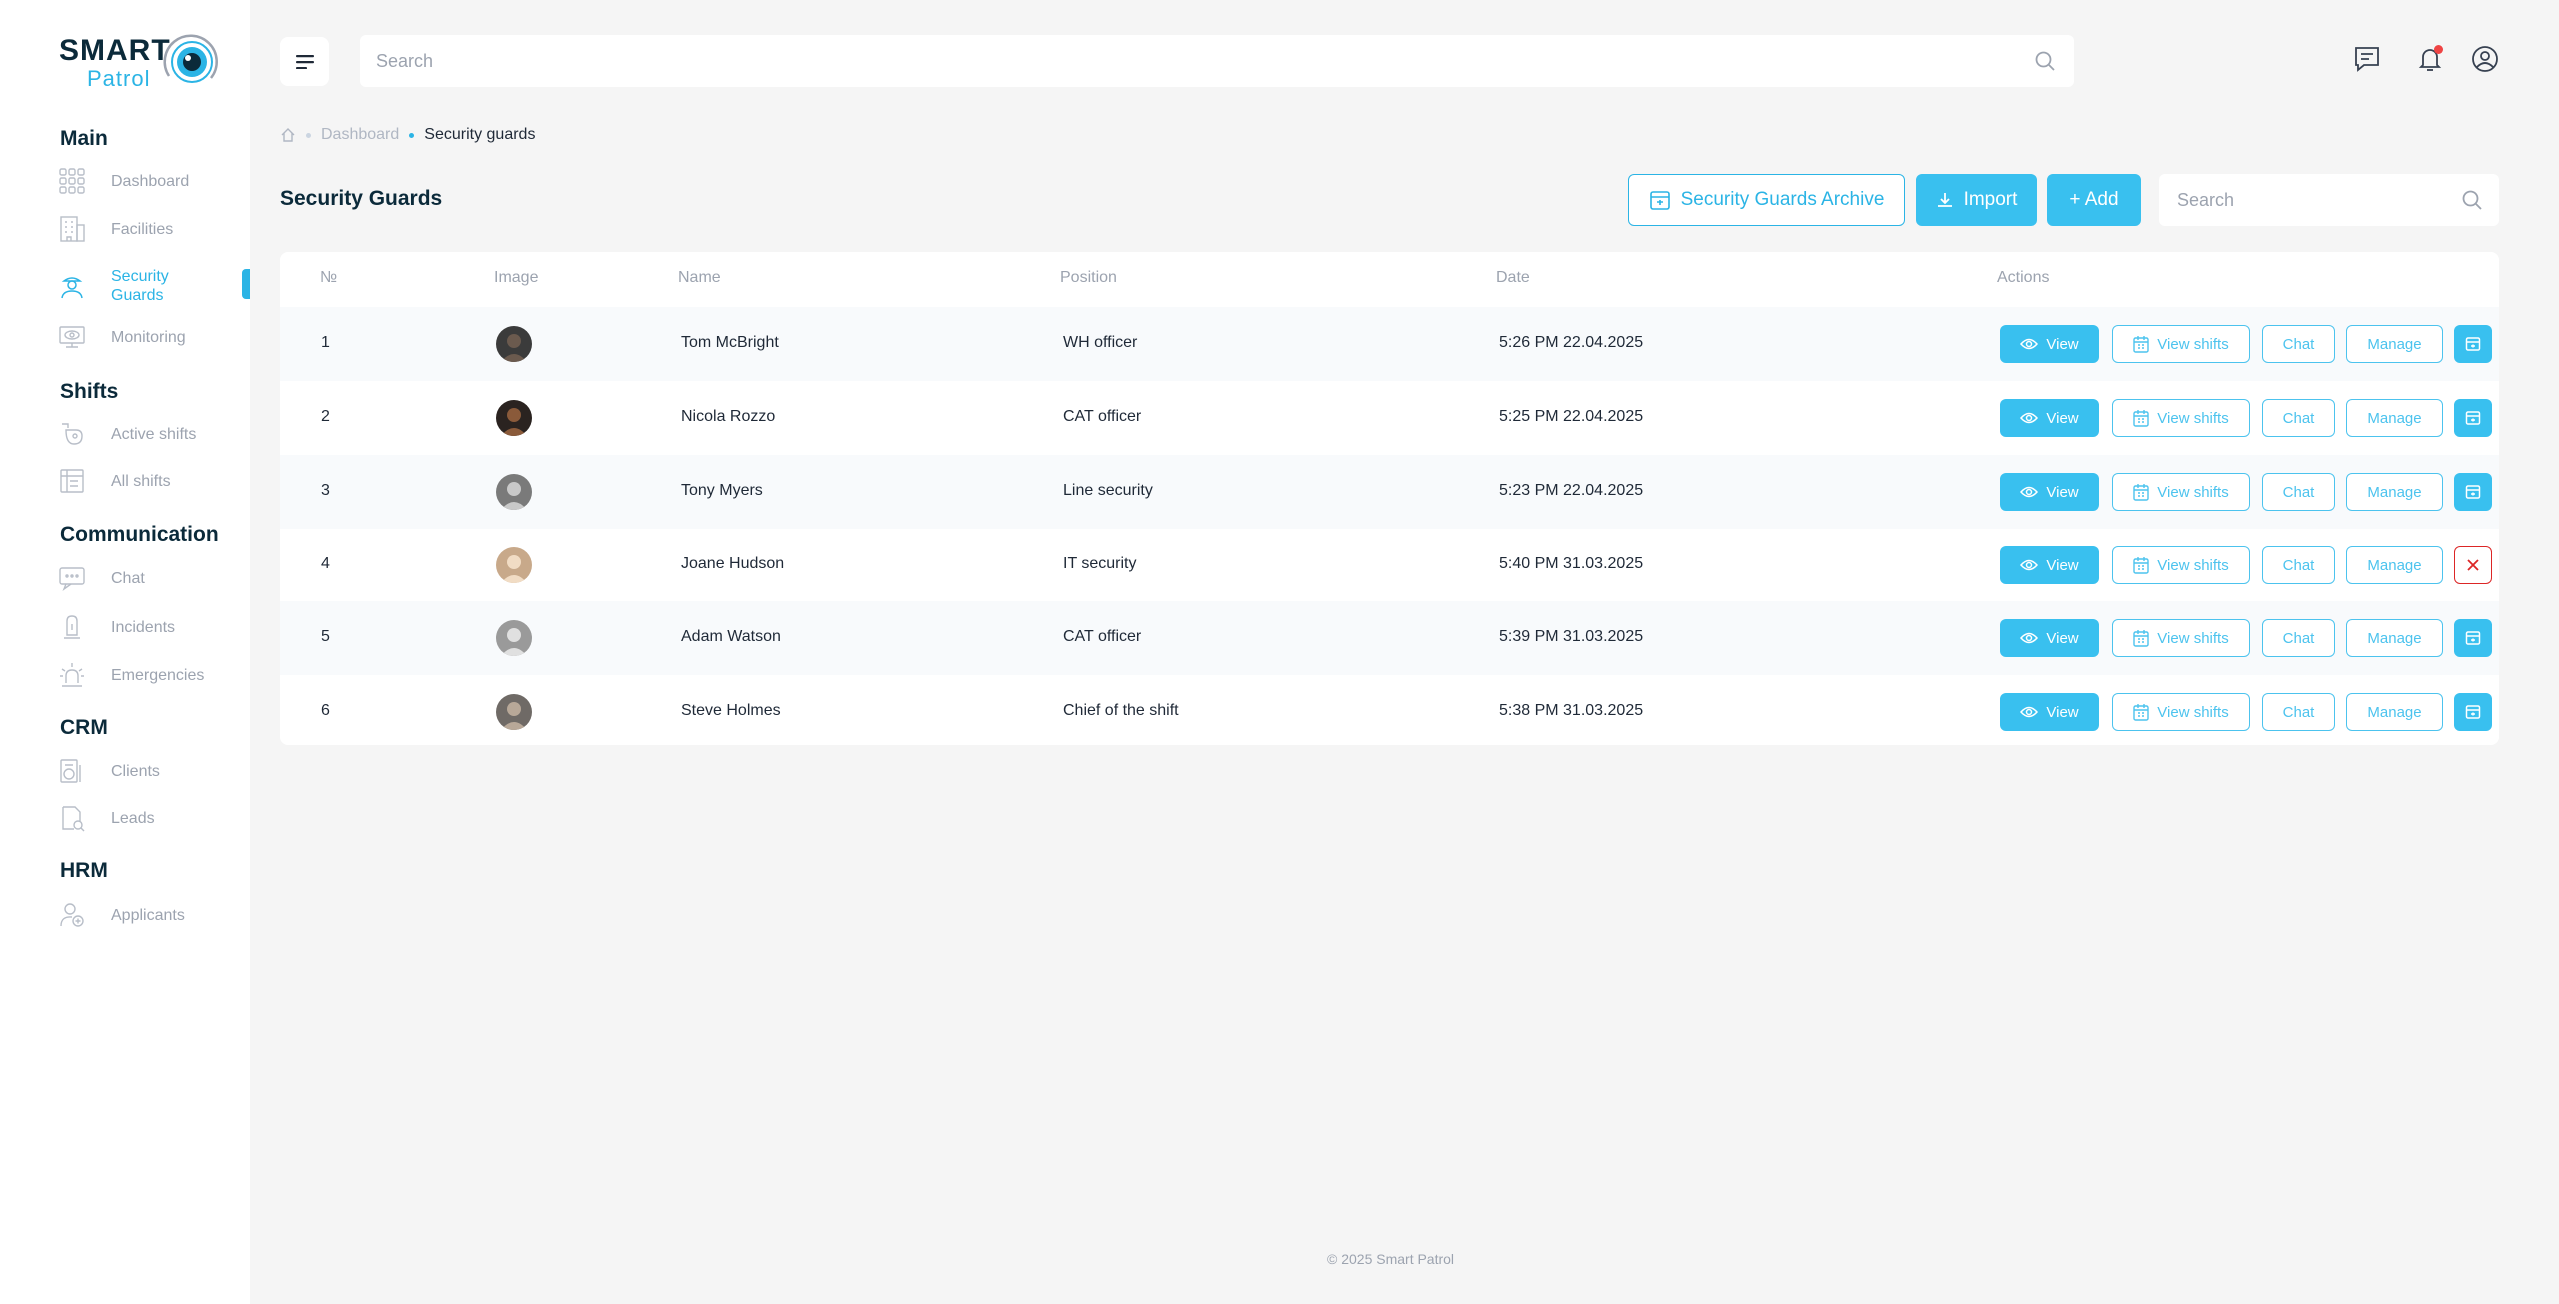  I want to click on column-header-name: Name, so click(699, 277).